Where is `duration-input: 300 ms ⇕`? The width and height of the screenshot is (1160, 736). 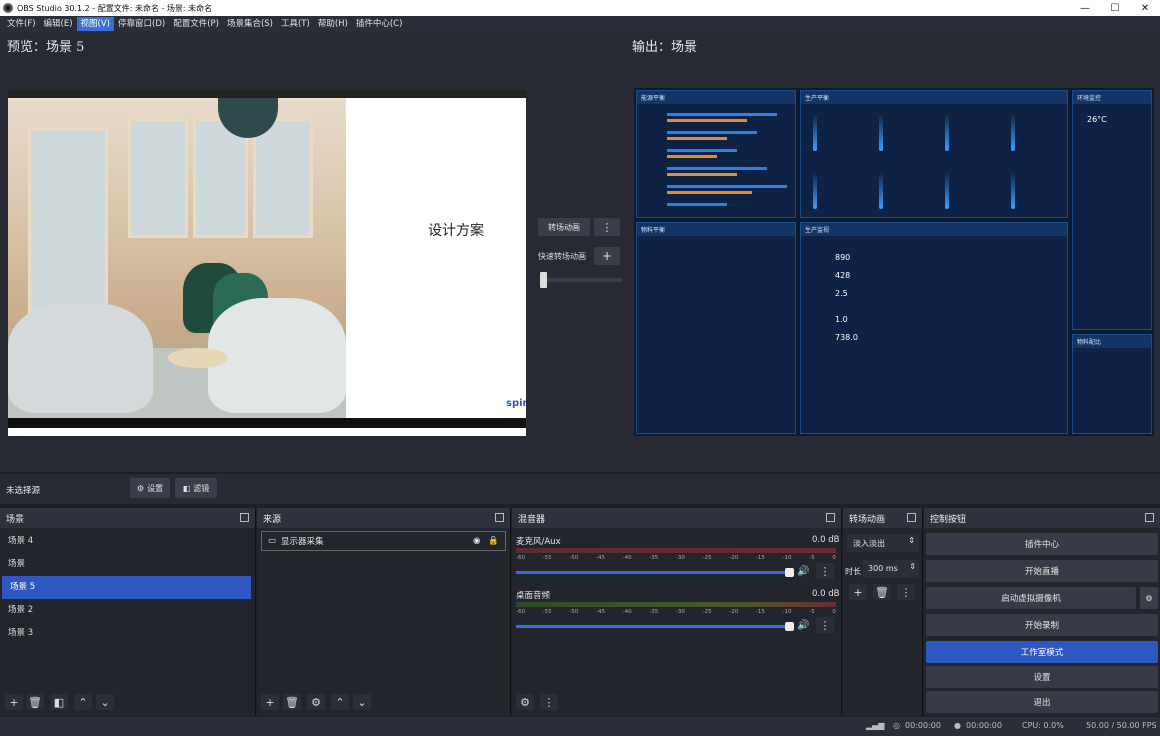 duration-input: 300 ms ⇕ is located at coordinates (891, 569).